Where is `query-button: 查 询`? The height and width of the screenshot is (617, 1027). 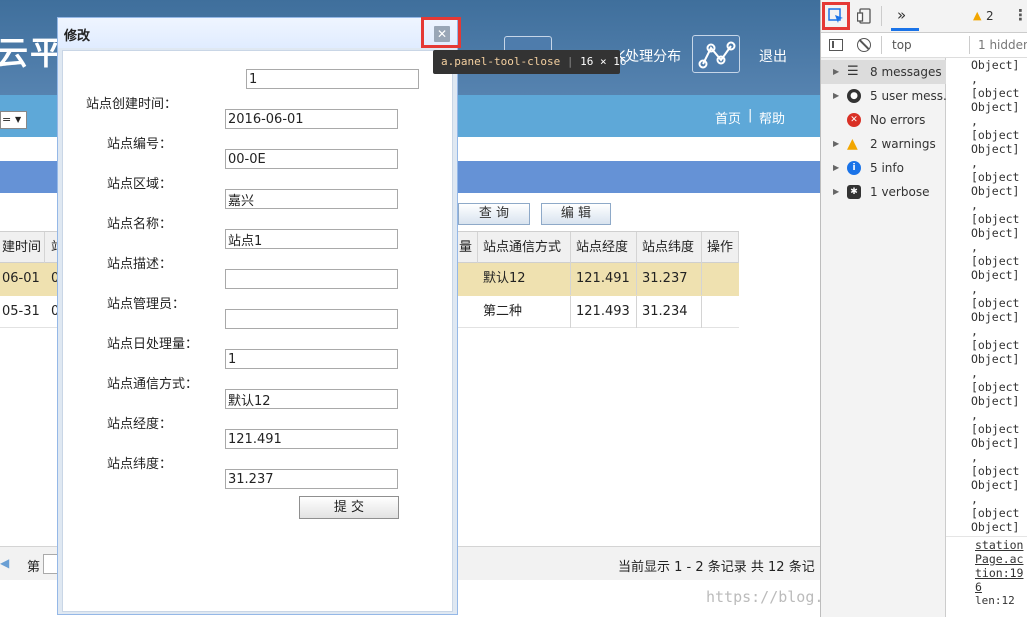 query-button: 查 询 is located at coordinates (494, 214).